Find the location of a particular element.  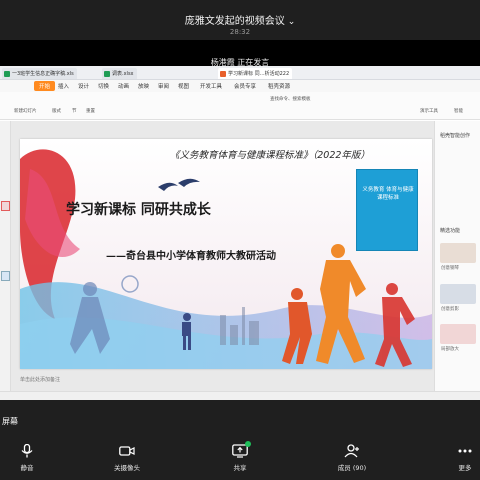

share-label: 共享 is located at coordinates (240, 468).